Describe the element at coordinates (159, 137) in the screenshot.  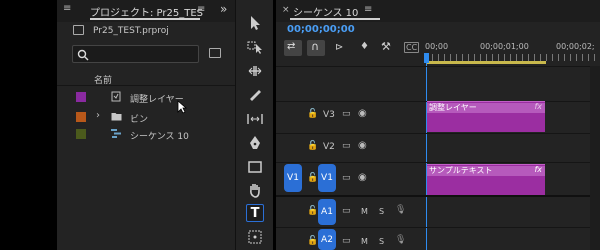
I see `list-item-label: シーケンス 10` at that location.